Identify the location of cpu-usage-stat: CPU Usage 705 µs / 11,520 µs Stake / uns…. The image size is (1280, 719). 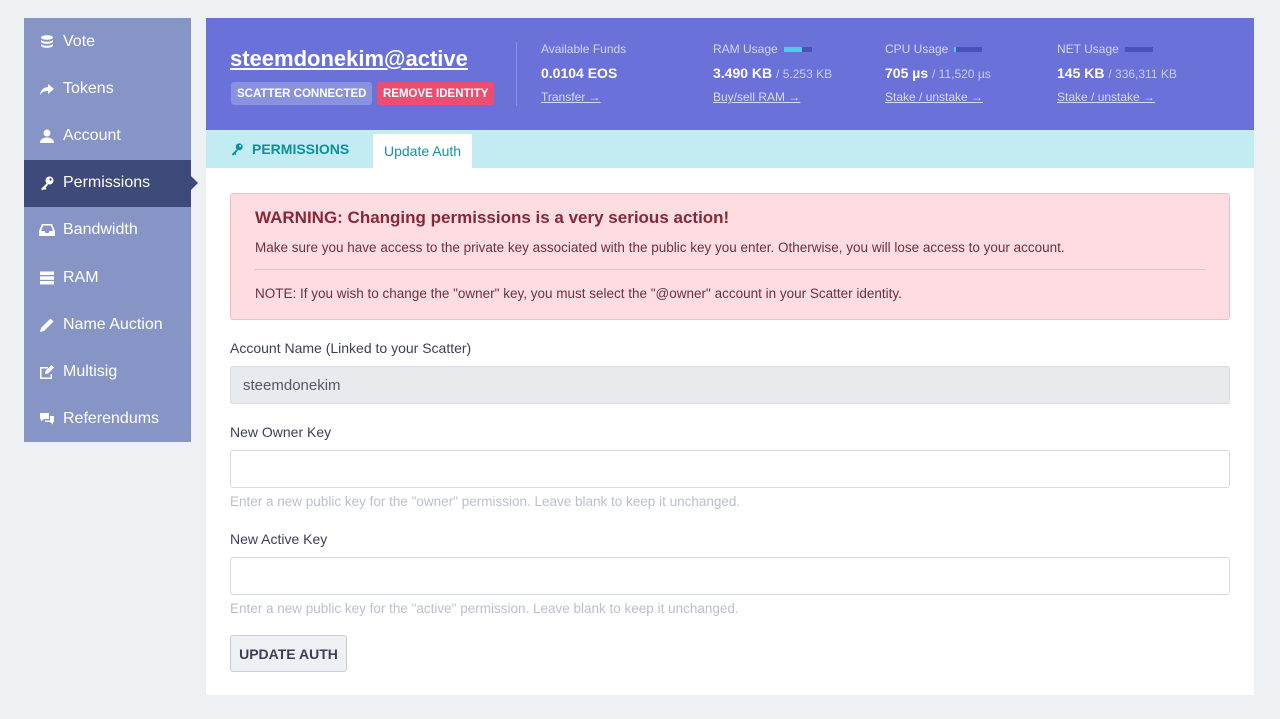
(965, 73).